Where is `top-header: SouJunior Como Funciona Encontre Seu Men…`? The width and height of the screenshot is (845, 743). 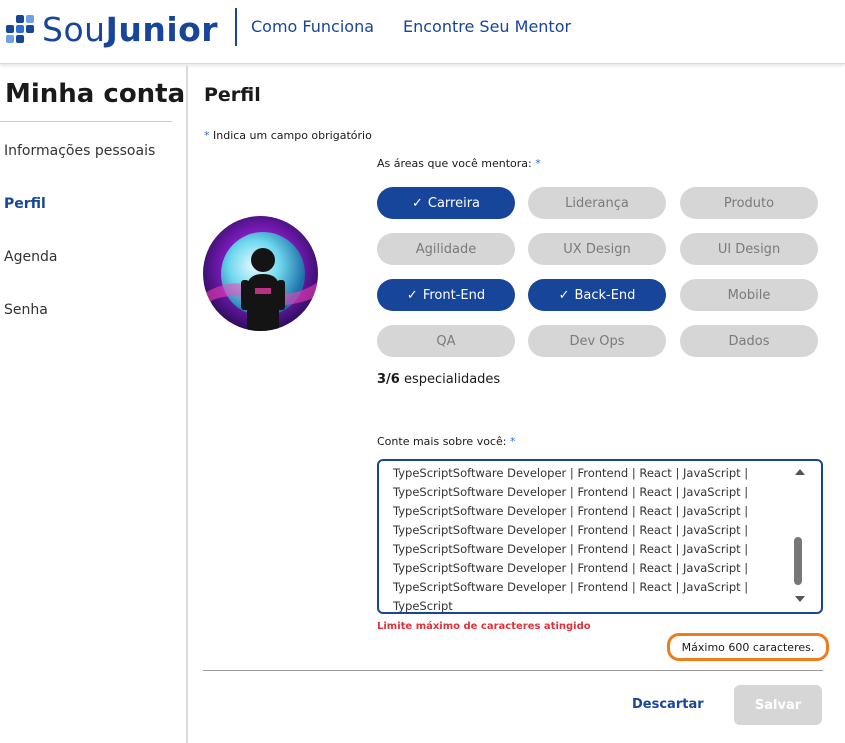 top-header: SouJunior Como Funciona Encontre Seu Men… is located at coordinates (422, 32).